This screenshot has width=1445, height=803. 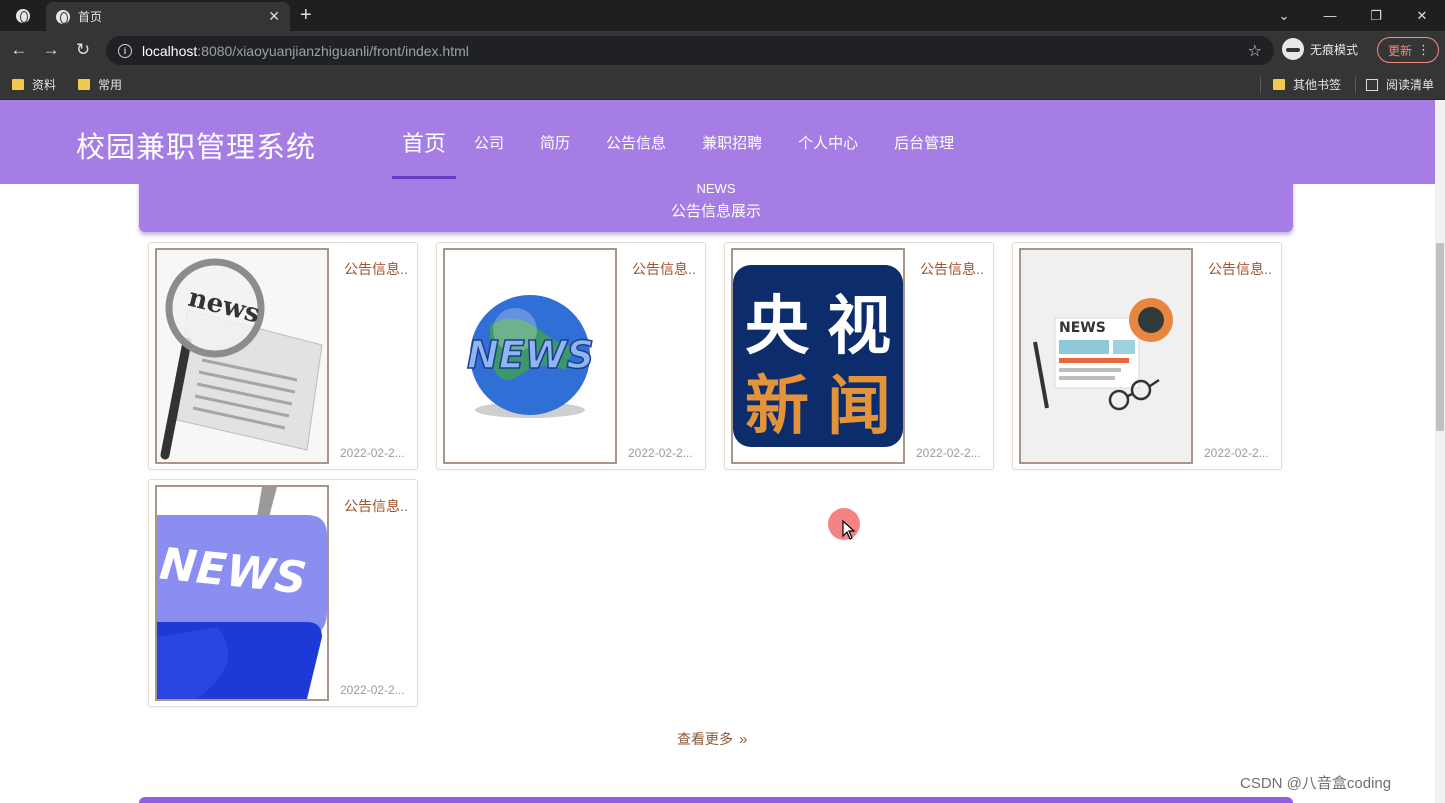 I want to click on active-tab: 首页 ✕, so click(x=168, y=16).